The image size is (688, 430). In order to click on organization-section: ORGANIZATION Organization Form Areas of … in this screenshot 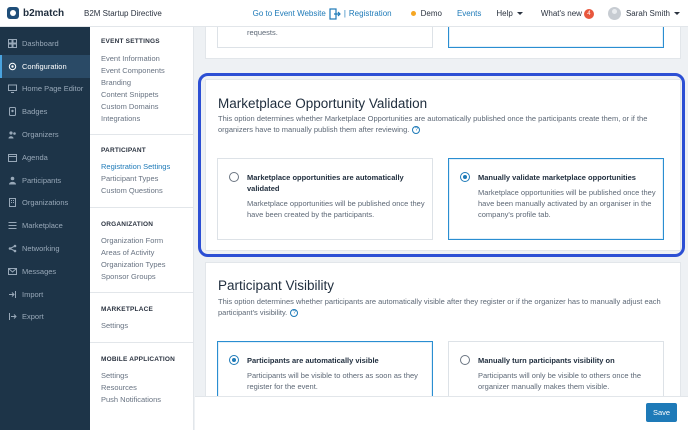, I will do `click(127, 252)`.